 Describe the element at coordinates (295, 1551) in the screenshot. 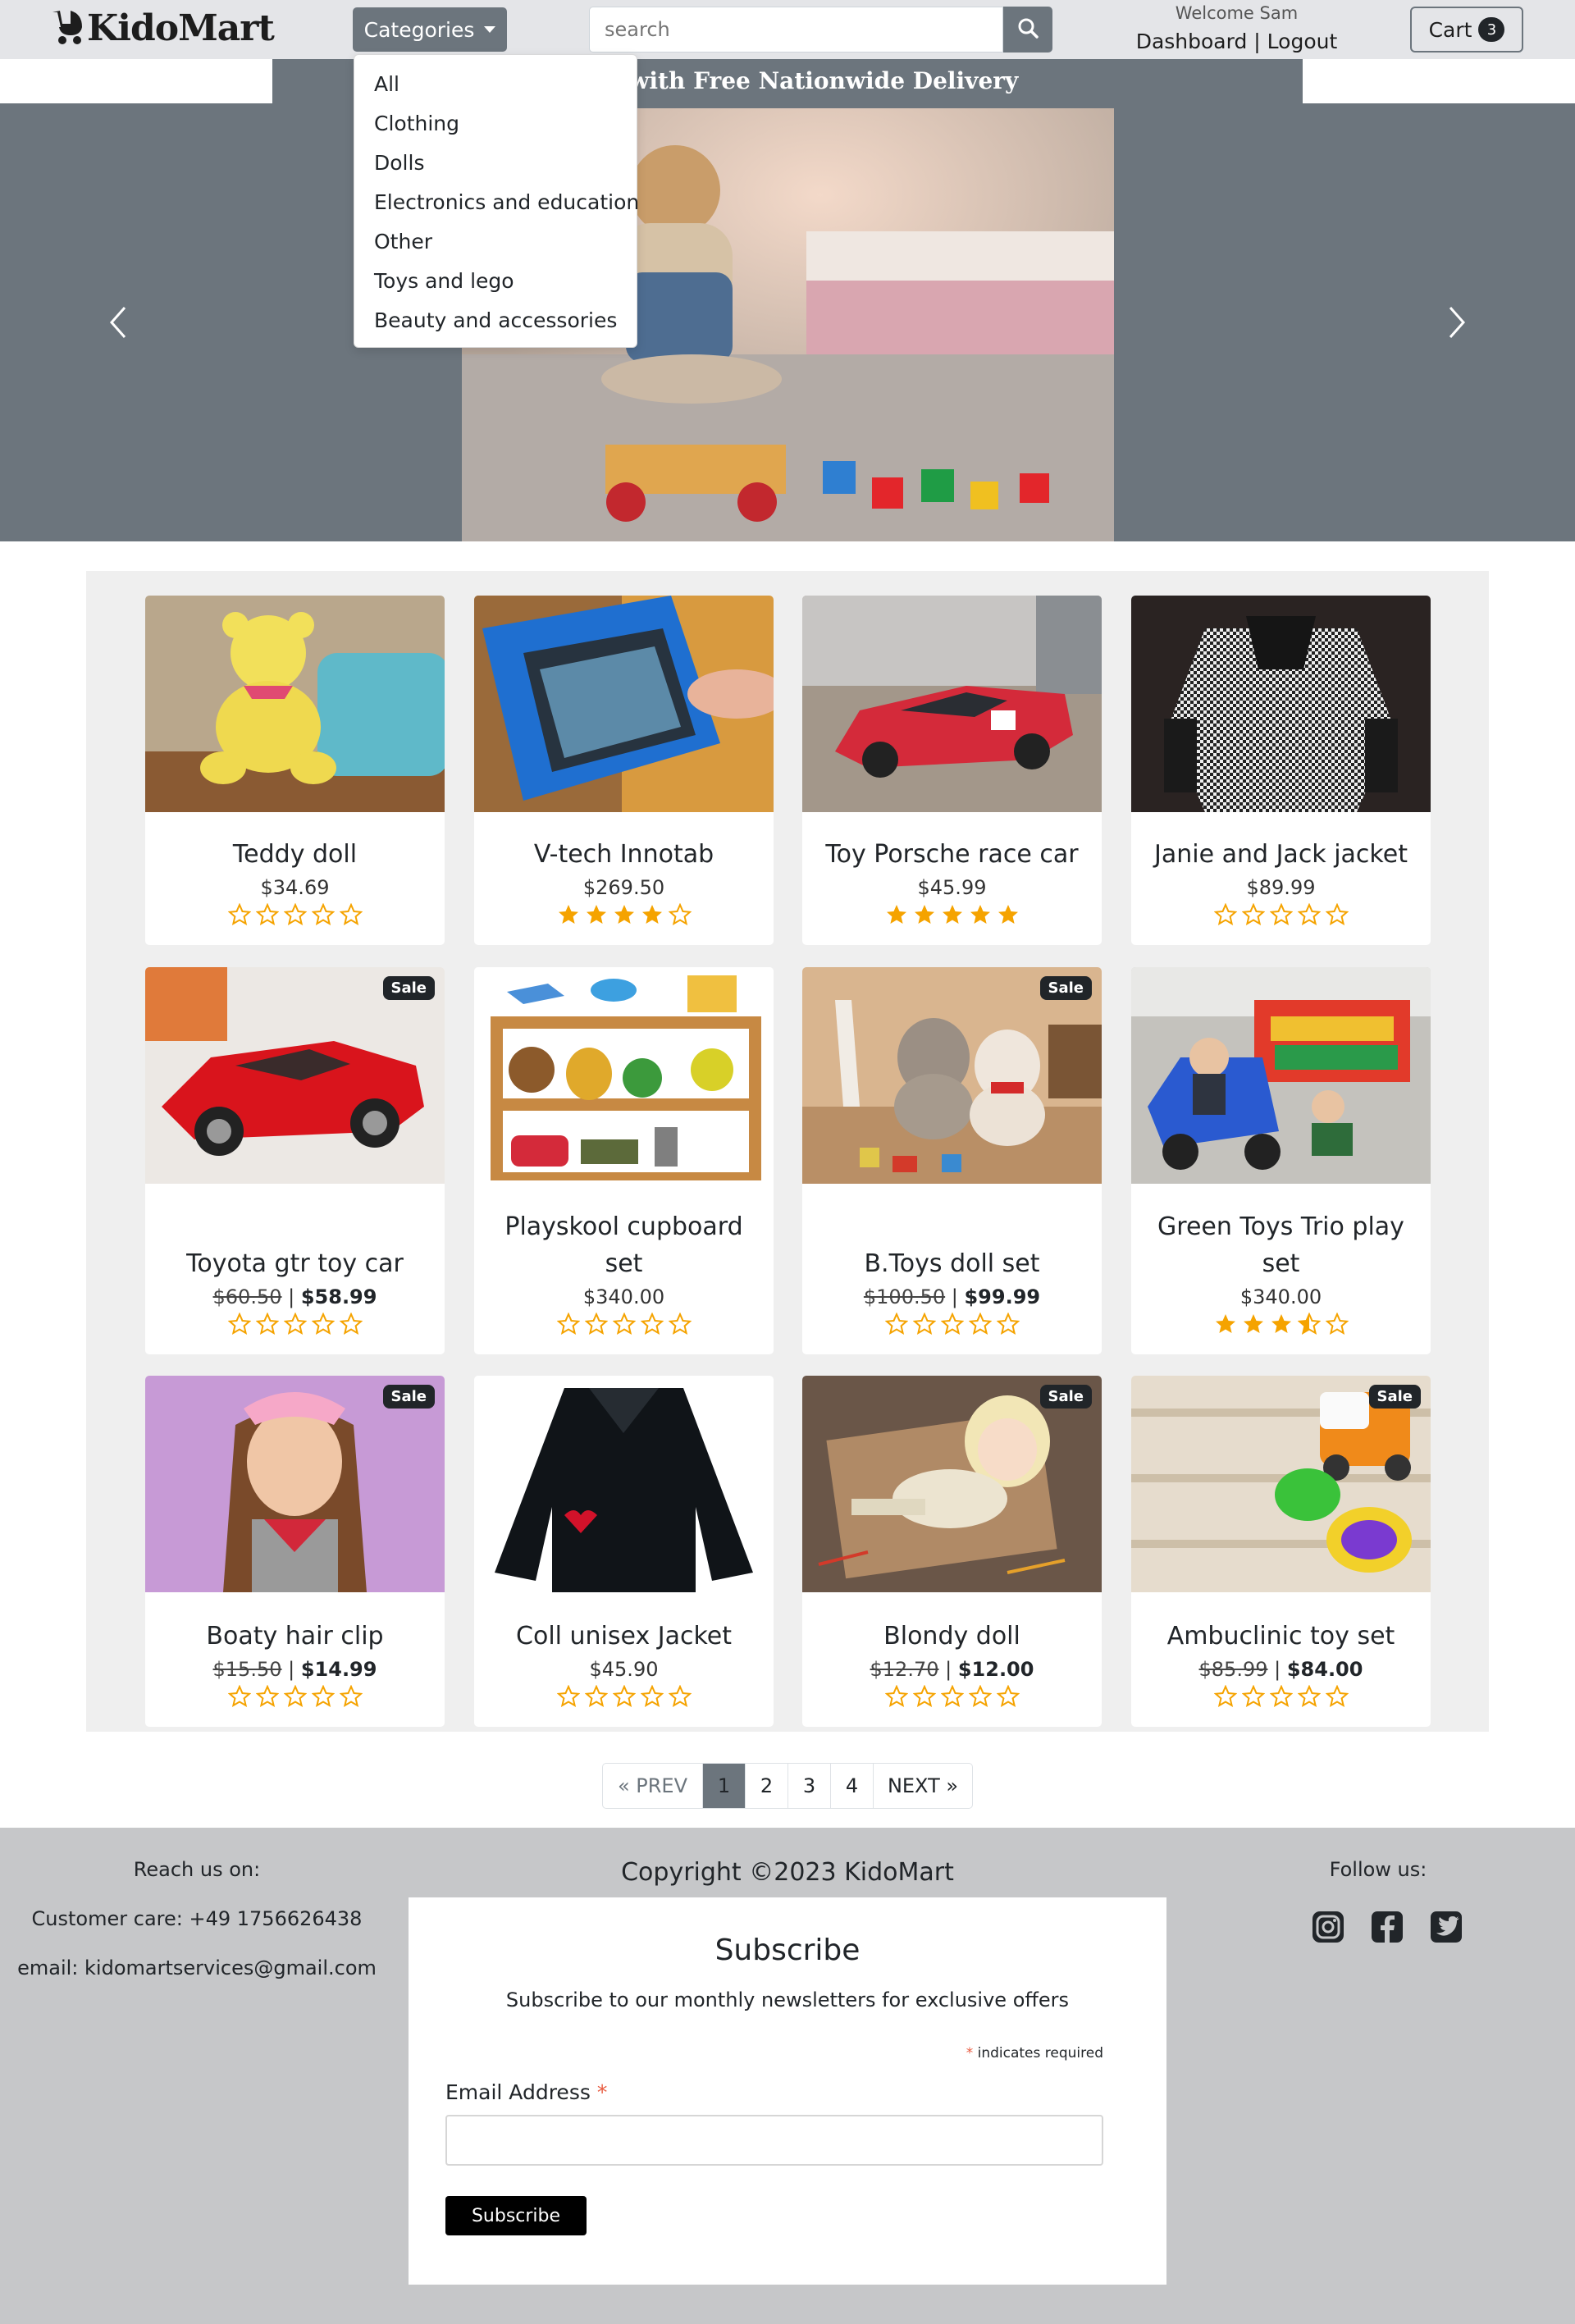

I see `product-card: Sale Boaty hair clip $15.50 | $14.99` at that location.